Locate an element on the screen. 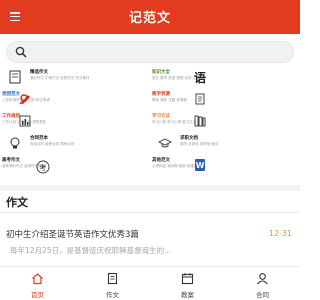 The height and width of the screenshot is (300, 320). tab-home: 首页 is located at coordinates (37, 283).